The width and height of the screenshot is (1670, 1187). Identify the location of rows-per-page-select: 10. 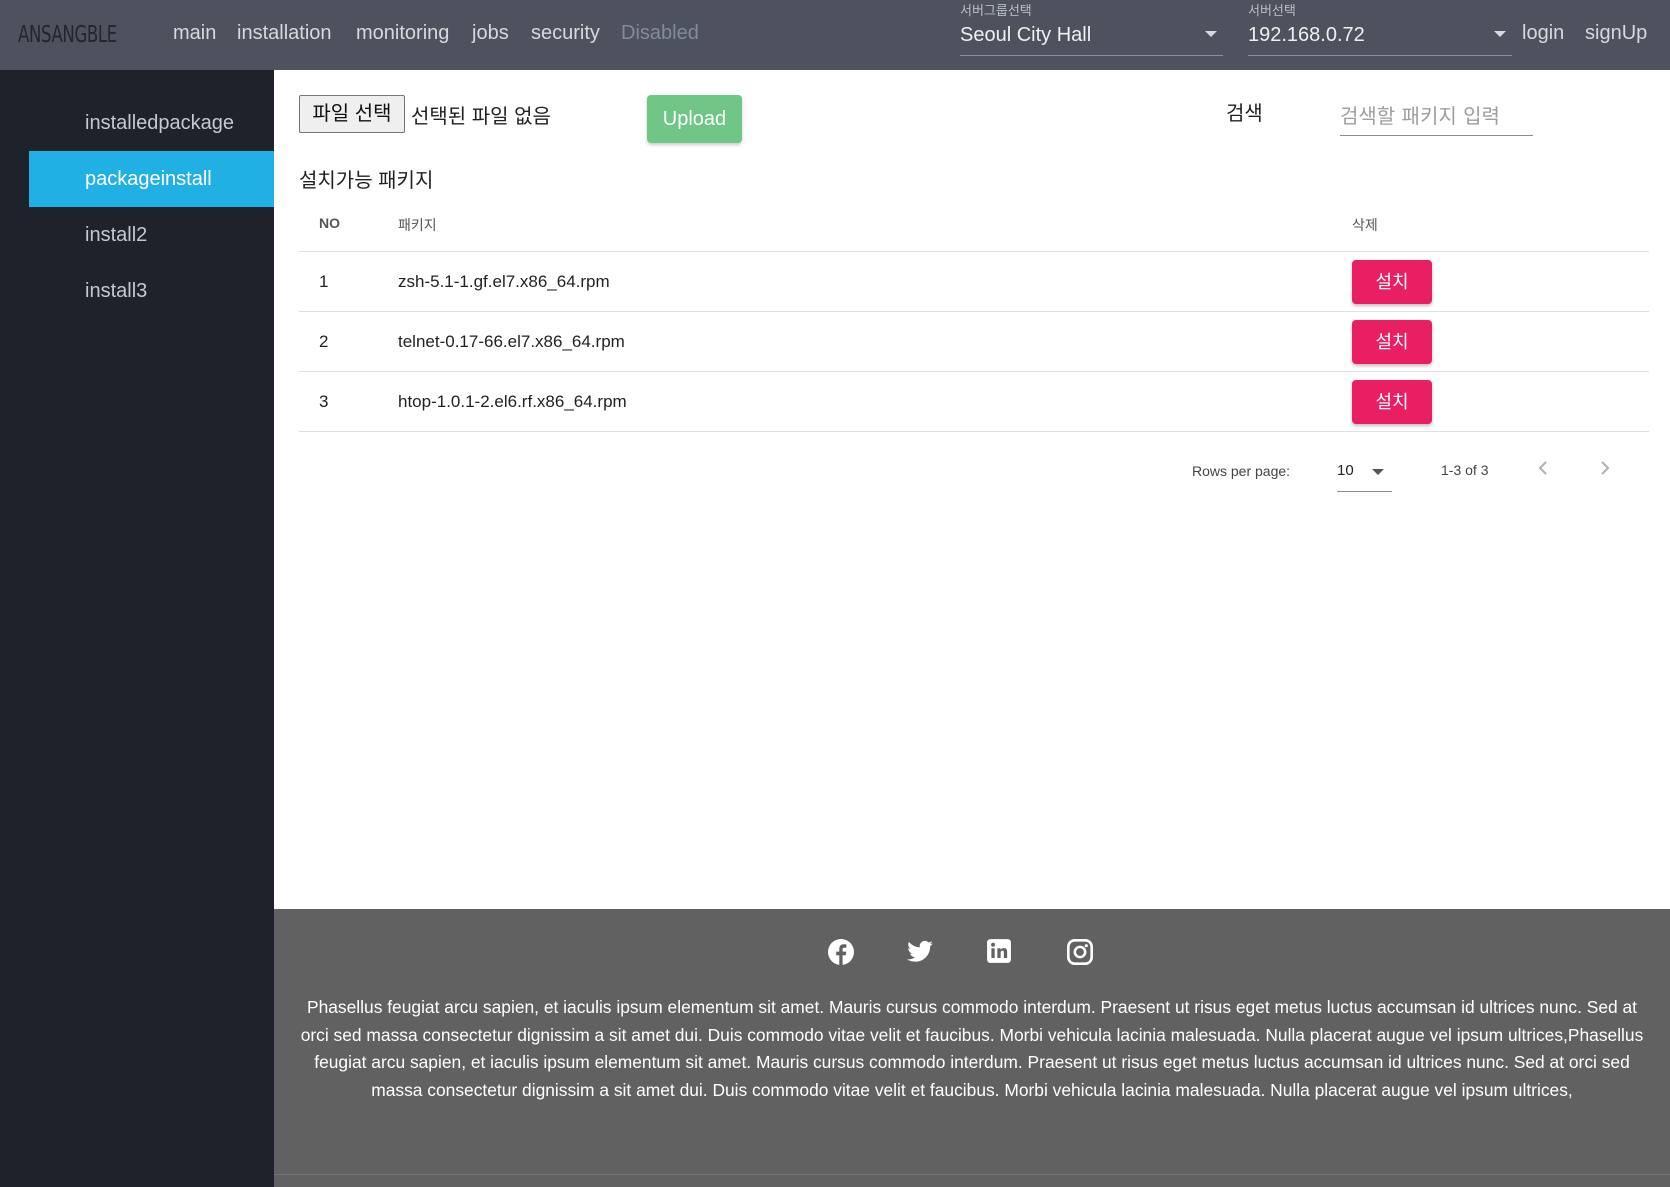
(1364, 474).